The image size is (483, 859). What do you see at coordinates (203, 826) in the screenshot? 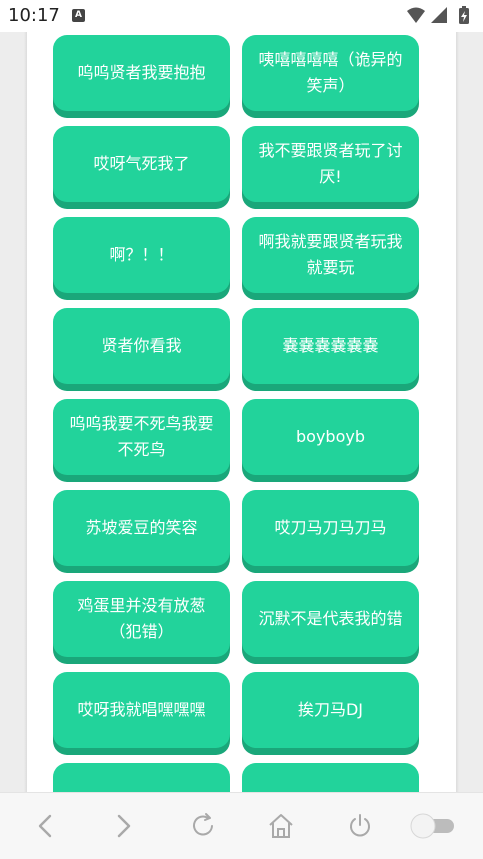
I see `reload-icon` at bounding box center [203, 826].